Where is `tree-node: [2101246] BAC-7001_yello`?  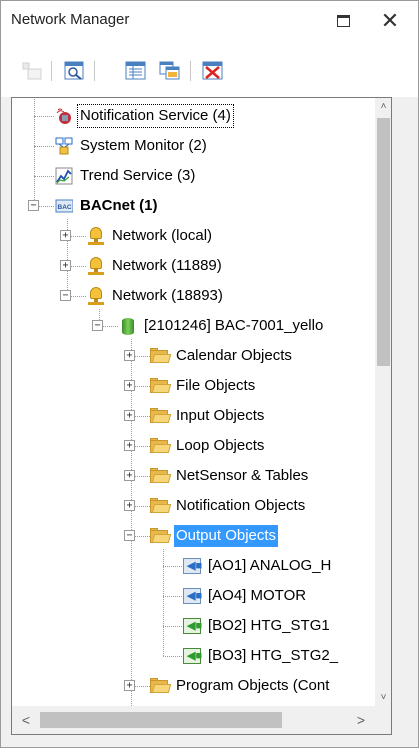
tree-node: [2101246] BAC-7001_yello is located at coordinates (221, 326).